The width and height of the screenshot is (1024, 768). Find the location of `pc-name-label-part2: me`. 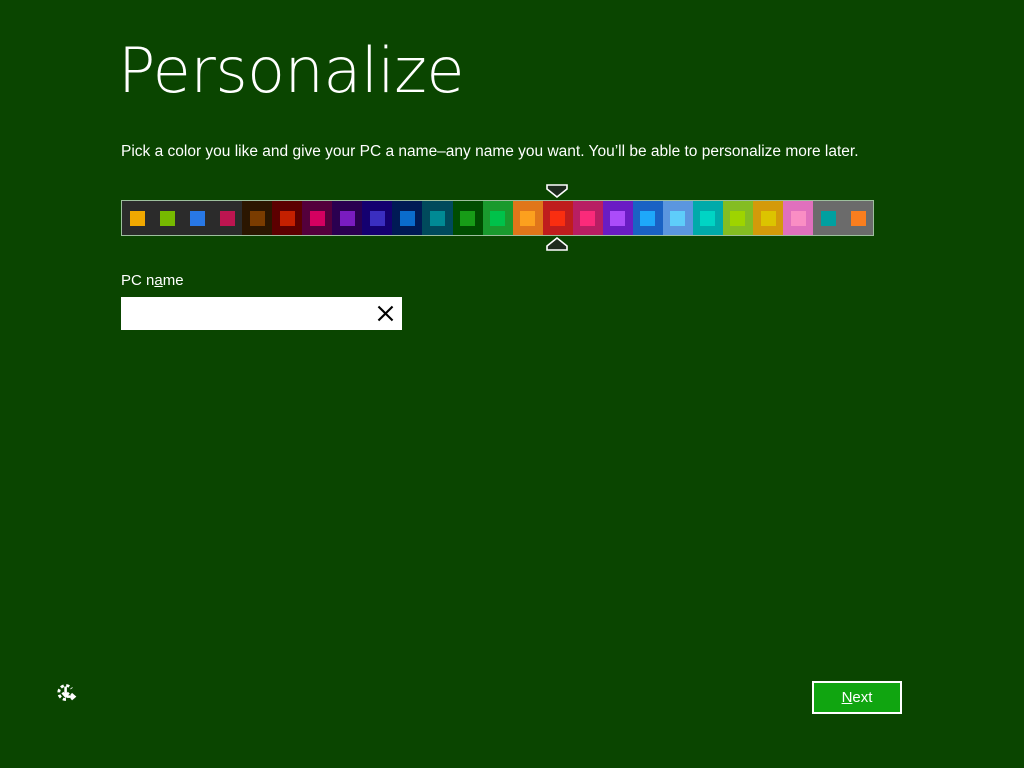

pc-name-label-part2: me is located at coordinates (173, 280).